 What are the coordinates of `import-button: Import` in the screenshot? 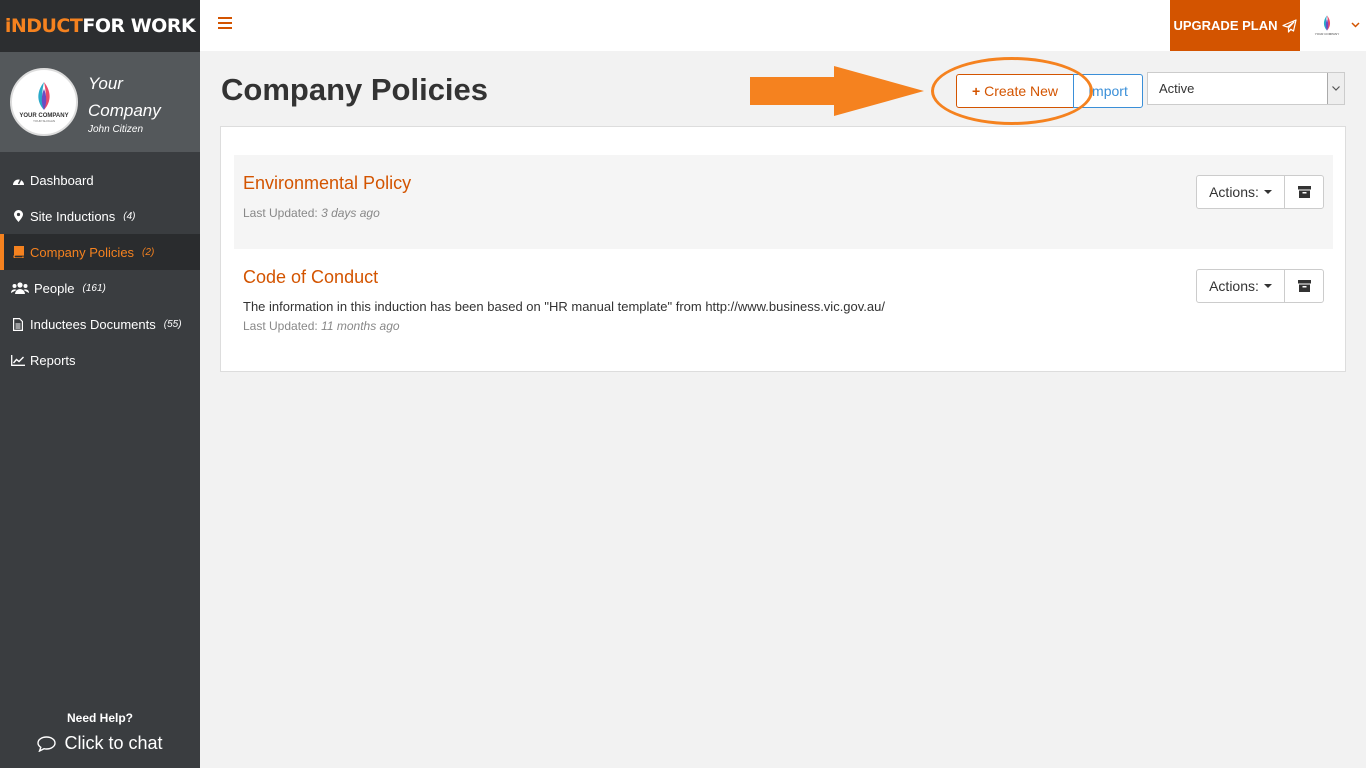 It's located at (1108, 91).